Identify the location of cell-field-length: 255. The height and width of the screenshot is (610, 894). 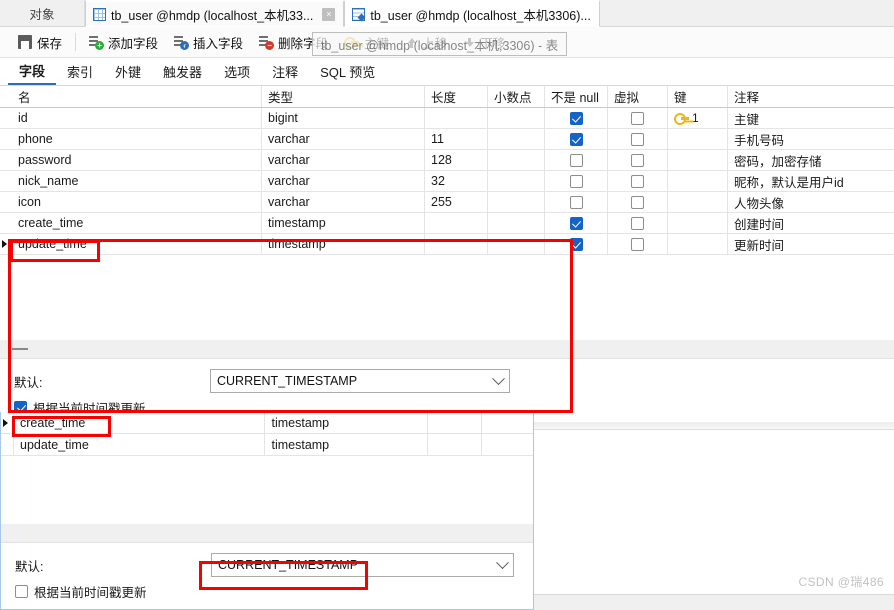
(456, 202).